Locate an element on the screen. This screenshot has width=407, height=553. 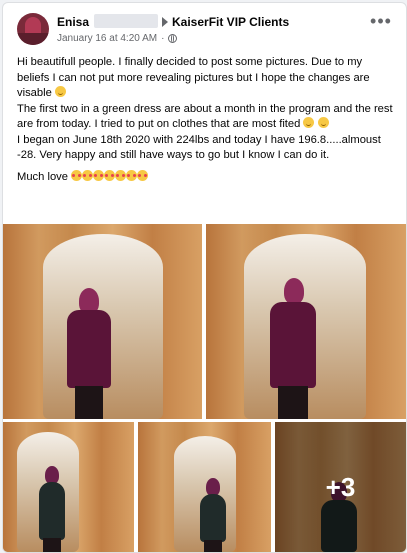
globe-icon is located at coordinates (173, 38).